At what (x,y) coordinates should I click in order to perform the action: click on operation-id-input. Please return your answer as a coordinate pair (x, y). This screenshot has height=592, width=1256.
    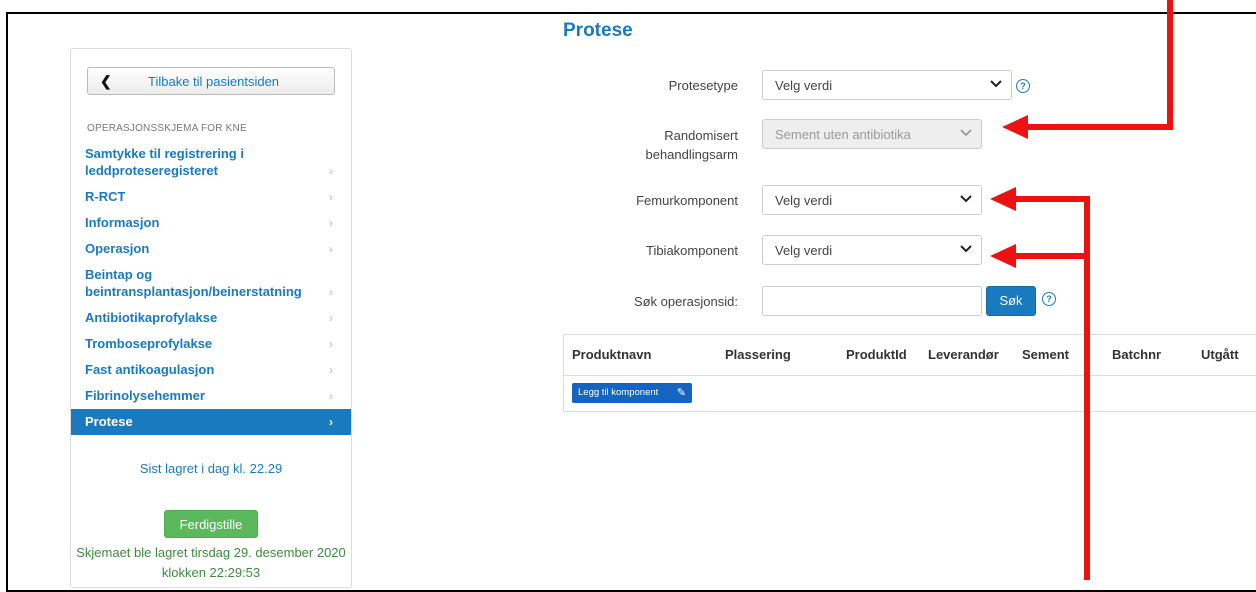
    Looking at the image, I should click on (872, 301).